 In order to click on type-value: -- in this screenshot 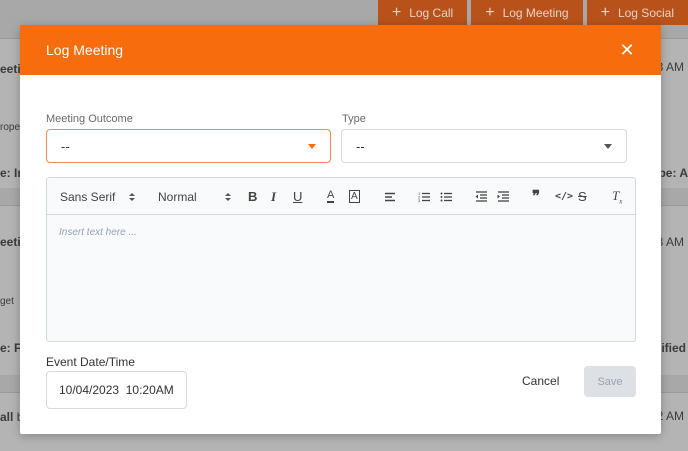, I will do `click(360, 146)`.